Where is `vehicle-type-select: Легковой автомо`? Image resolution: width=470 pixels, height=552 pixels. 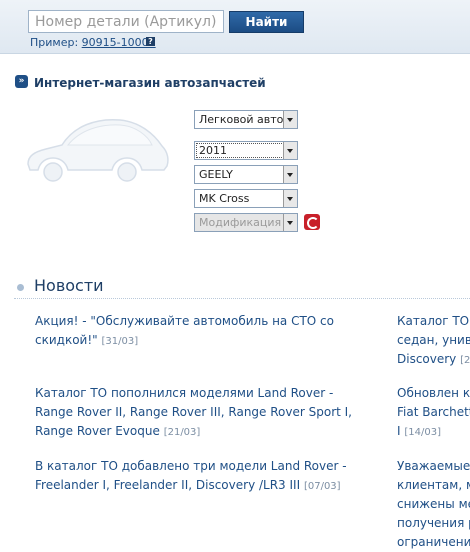
vehicle-type-select: Легковой автомо is located at coordinates (246, 119).